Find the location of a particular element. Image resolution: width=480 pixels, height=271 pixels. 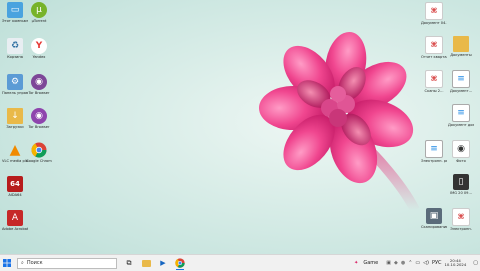

recycle-bin-icon: ♻ is located at coordinates (15, 46).